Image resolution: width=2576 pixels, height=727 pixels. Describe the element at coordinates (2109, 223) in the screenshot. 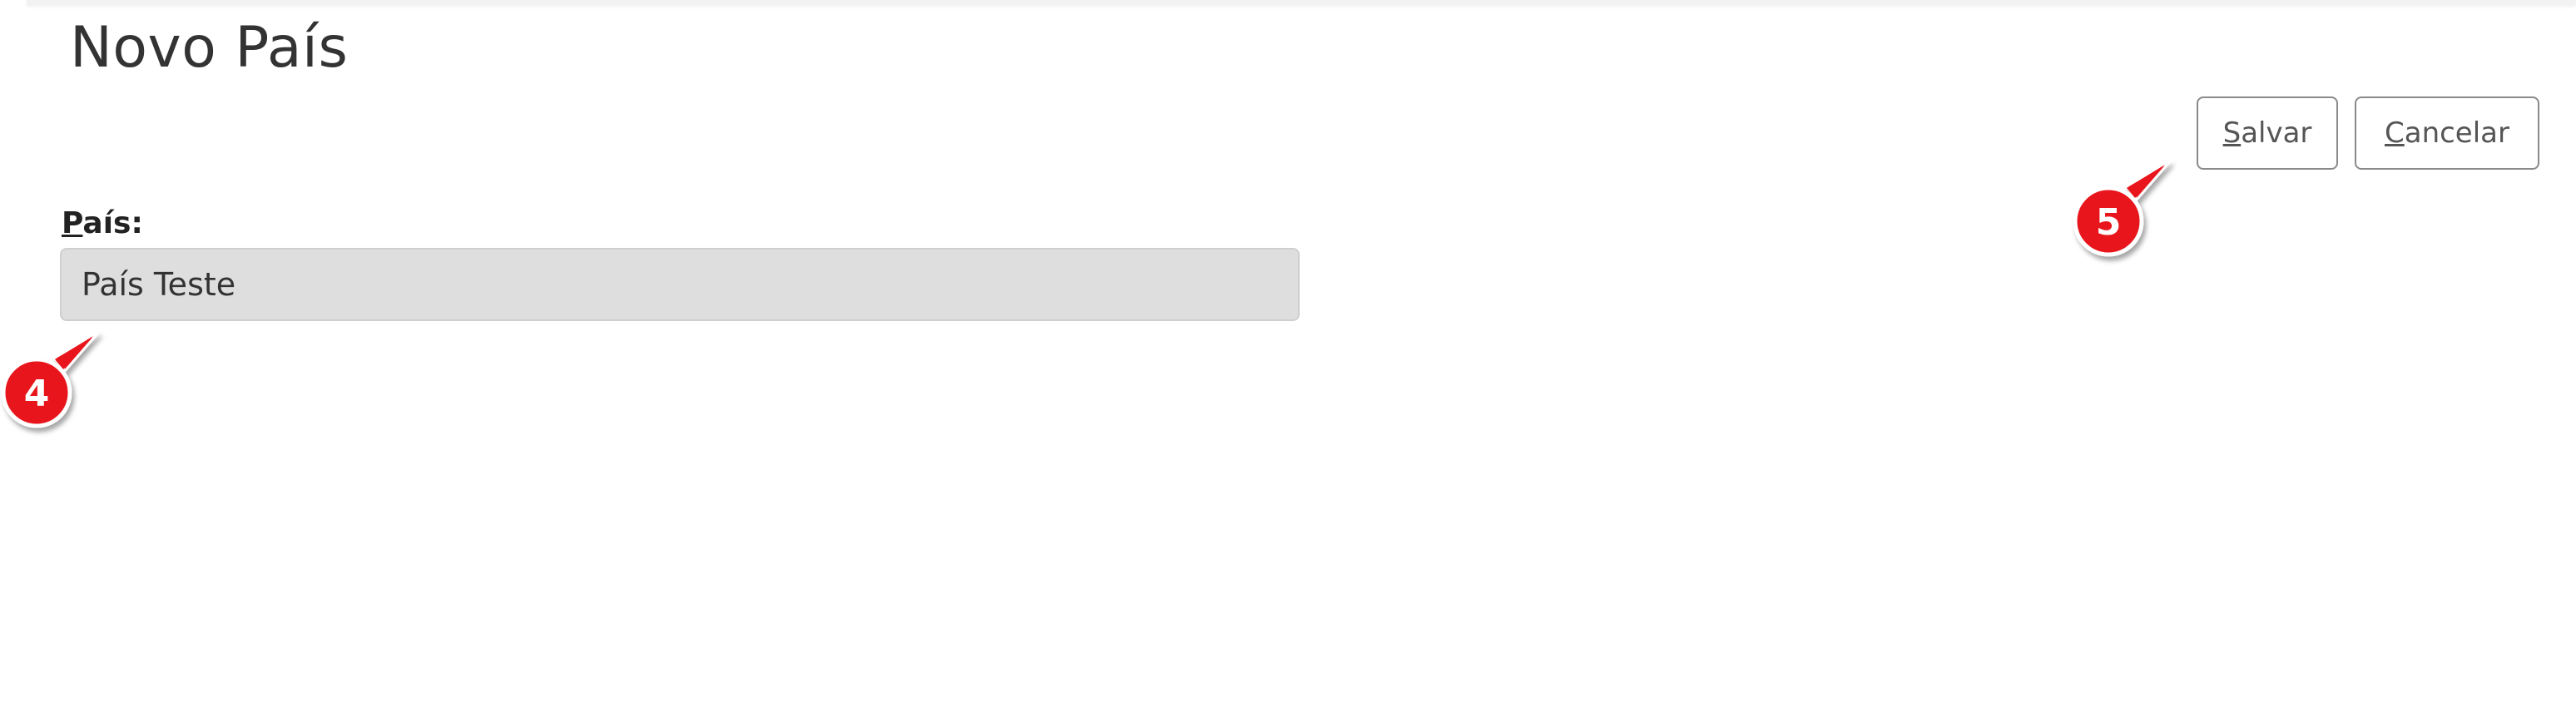

I see `annotation-marker-5-number: 5` at that location.